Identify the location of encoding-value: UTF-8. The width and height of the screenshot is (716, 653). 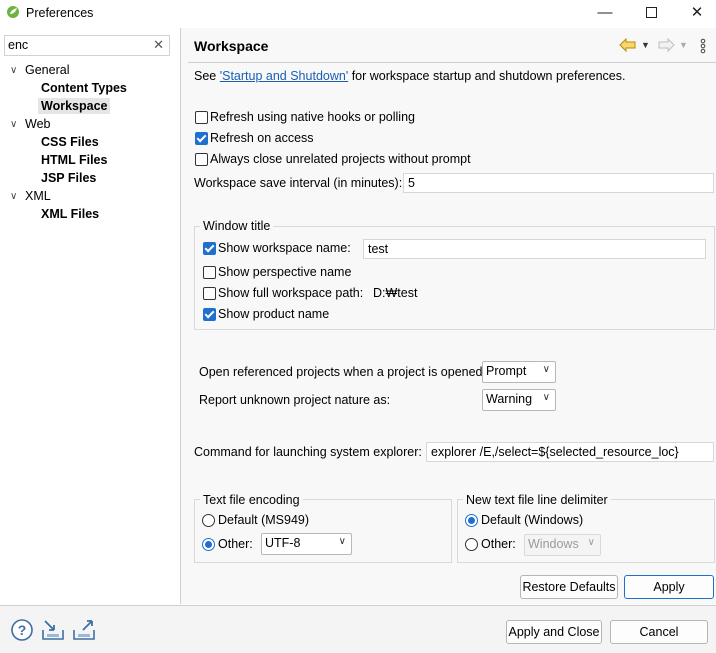
(283, 543).